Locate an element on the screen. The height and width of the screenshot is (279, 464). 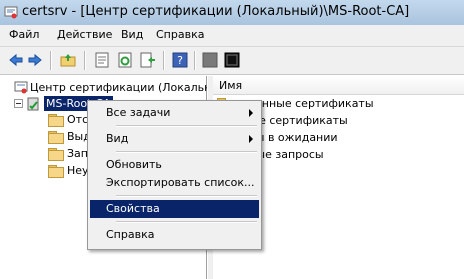
start-service-icon is located at coordinates (232, 60).